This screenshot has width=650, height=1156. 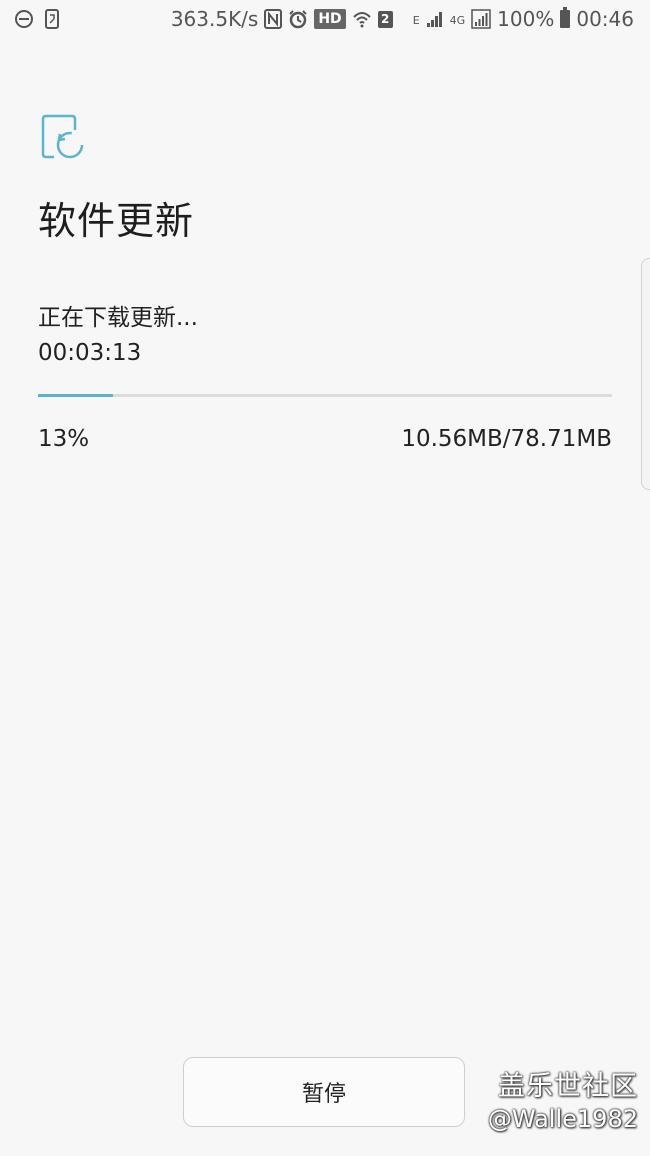 What do you see at coordinates (562, 1119) in the screenshot?
I see `watermark-username: @Walle1982` at bounding box center [562, 1119].